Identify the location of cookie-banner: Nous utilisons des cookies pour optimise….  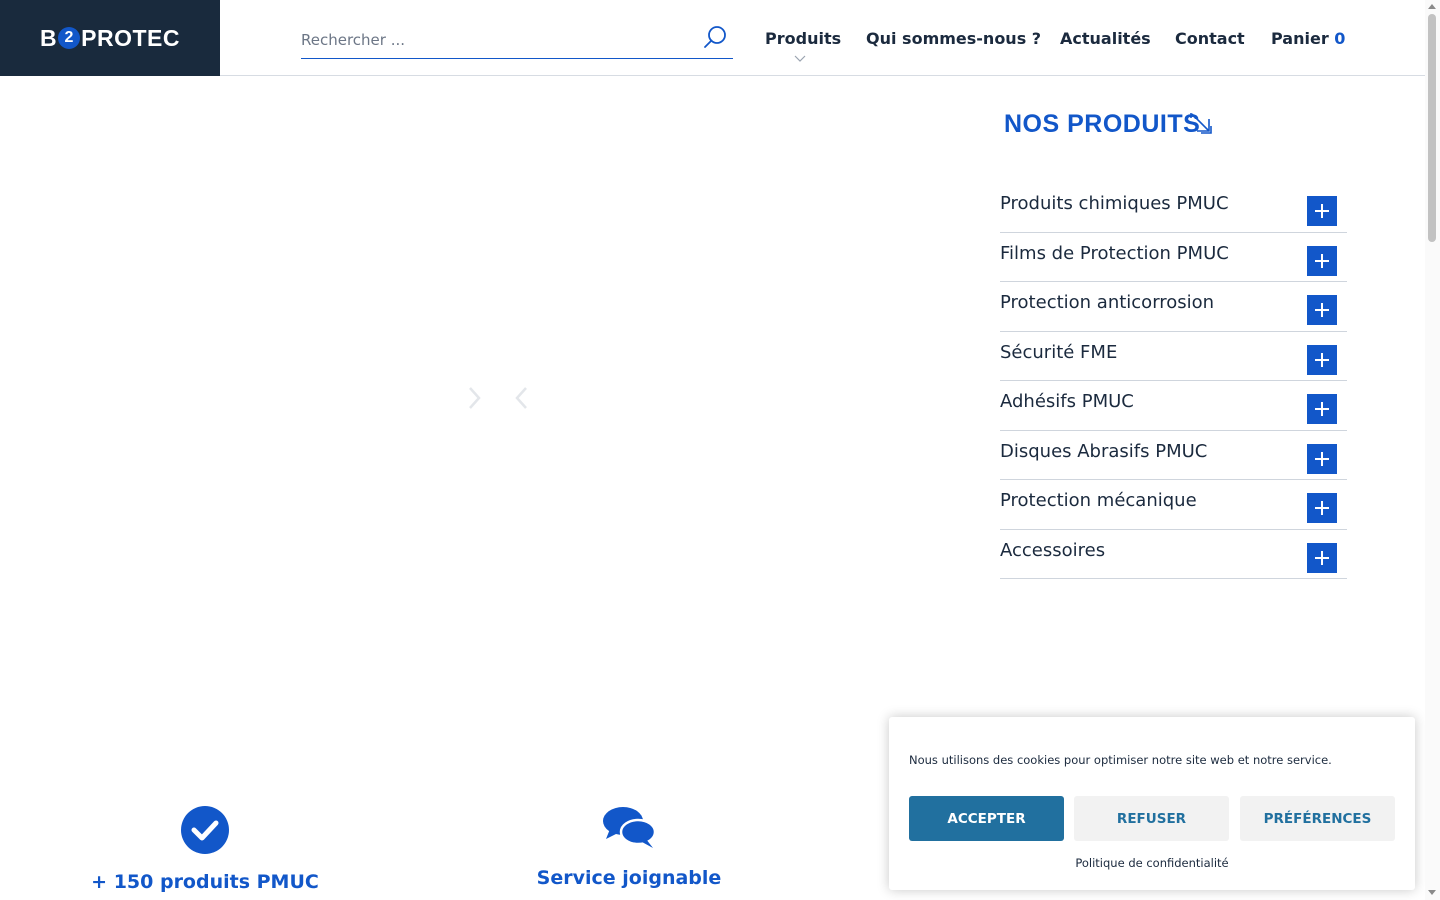
(1152, 803).